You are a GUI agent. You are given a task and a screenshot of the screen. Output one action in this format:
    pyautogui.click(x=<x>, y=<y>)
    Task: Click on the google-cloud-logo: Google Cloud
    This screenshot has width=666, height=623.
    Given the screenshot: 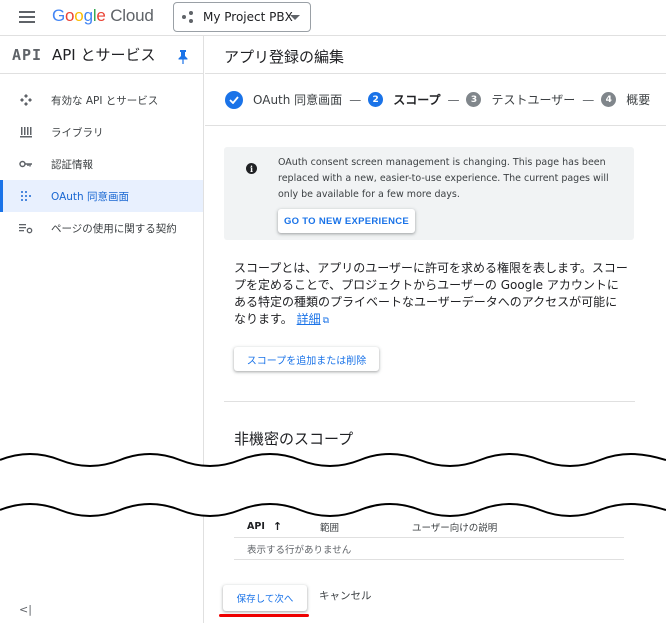 What is the action you would take?
    pyautogui.click(x=103, y=16)
    